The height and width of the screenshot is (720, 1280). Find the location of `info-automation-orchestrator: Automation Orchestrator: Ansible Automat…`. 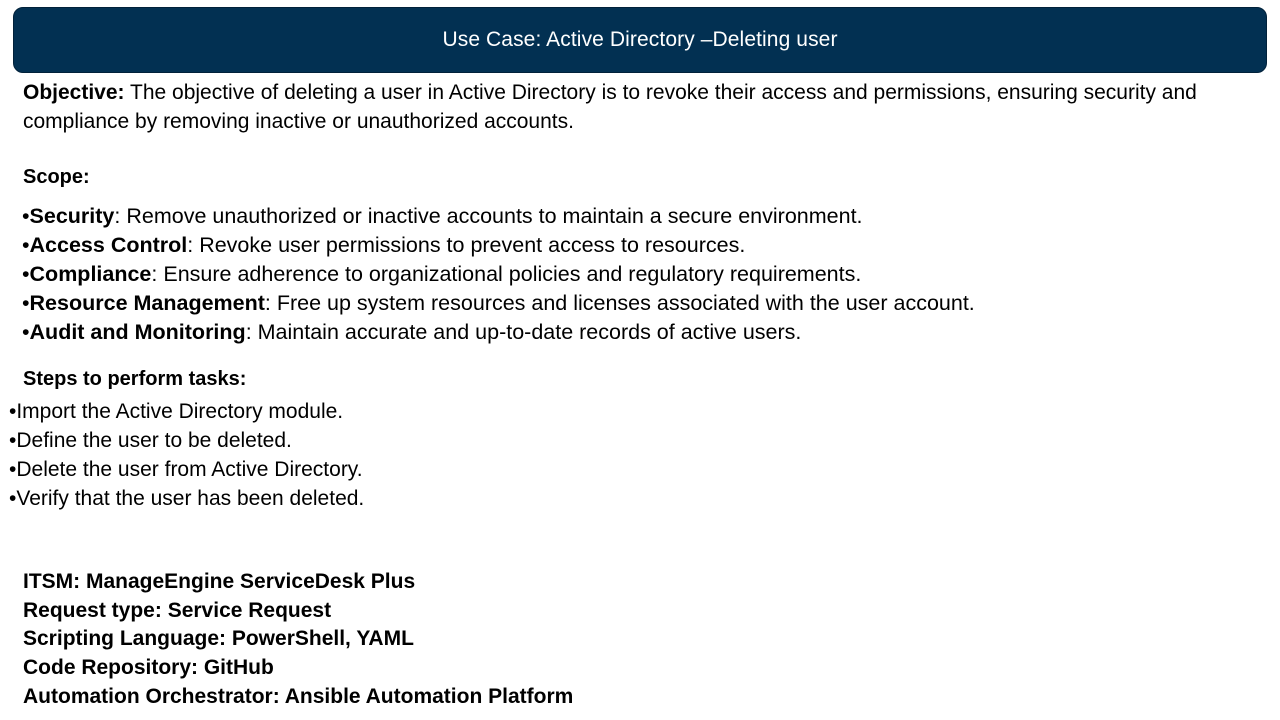

info-automation-orchestrator: Automation Orchestrator: Ansible Automat… is located at coordinates (298, 696).